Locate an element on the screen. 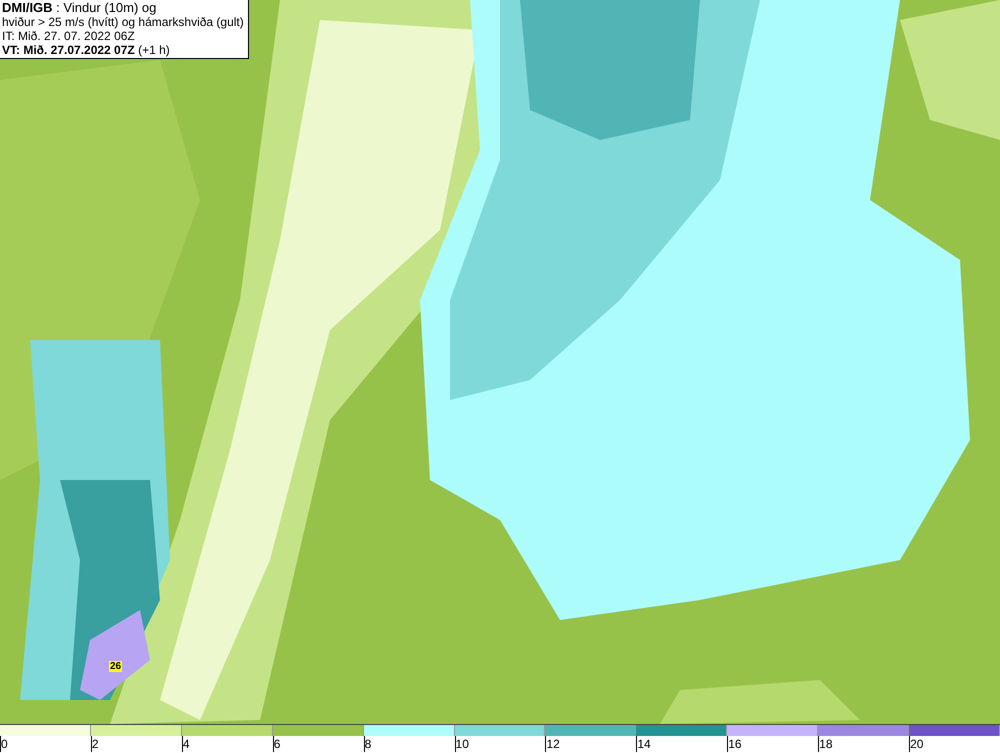 The width and height of the screenshot is (1000, 753). scale-label: 20 is located at coordinates (917, 744).